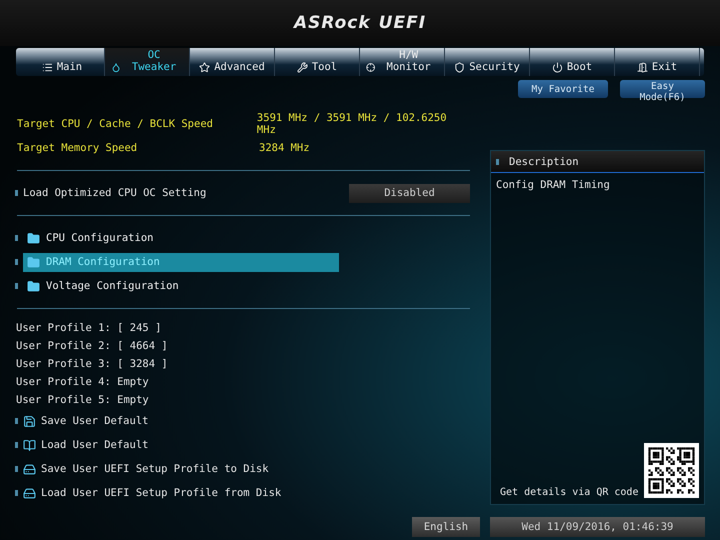 This screenshot has height=540, width=720. I want to click on star-icon, so click(204, 67).